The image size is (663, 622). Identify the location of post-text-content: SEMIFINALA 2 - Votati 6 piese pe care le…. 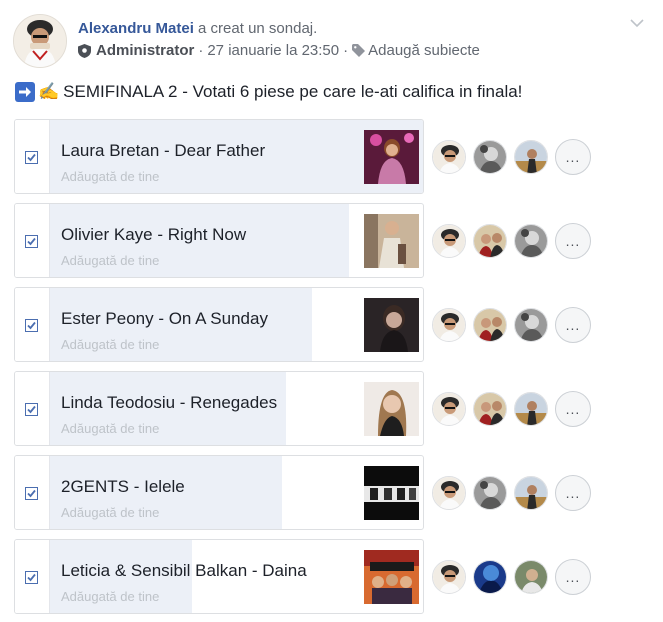
(293, 91).